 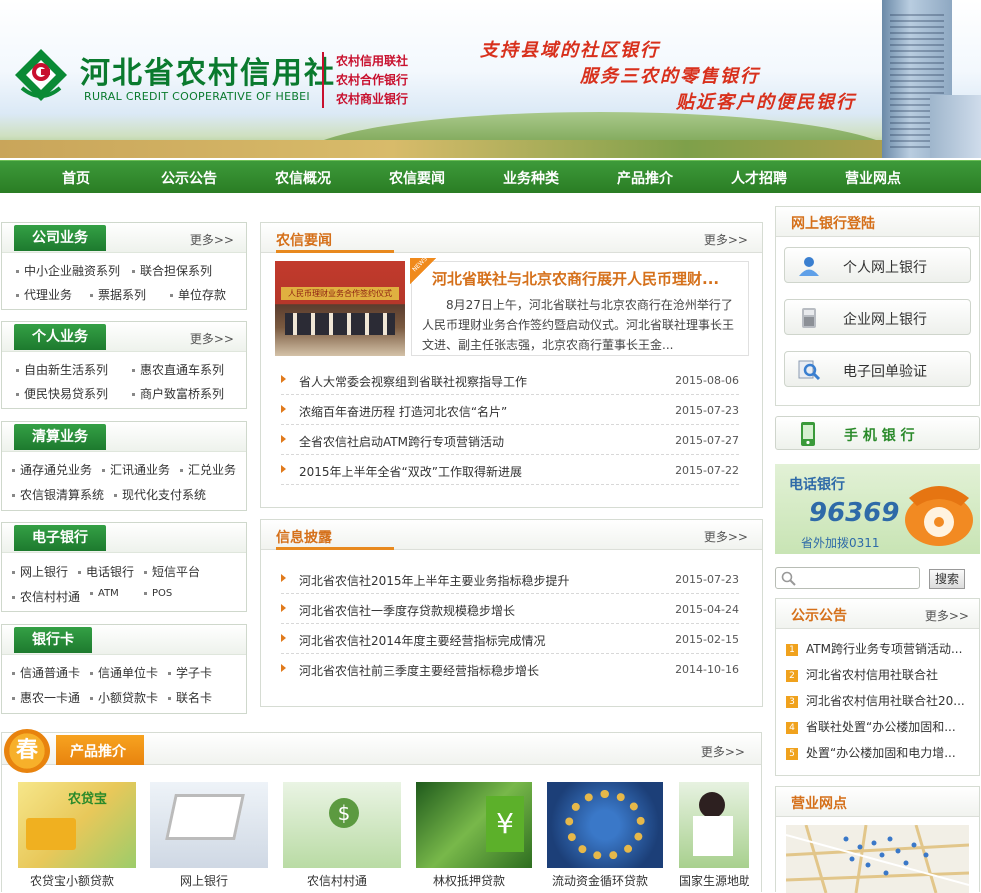 I want to click on product-image-online-bank, so click(x=209, y=825).